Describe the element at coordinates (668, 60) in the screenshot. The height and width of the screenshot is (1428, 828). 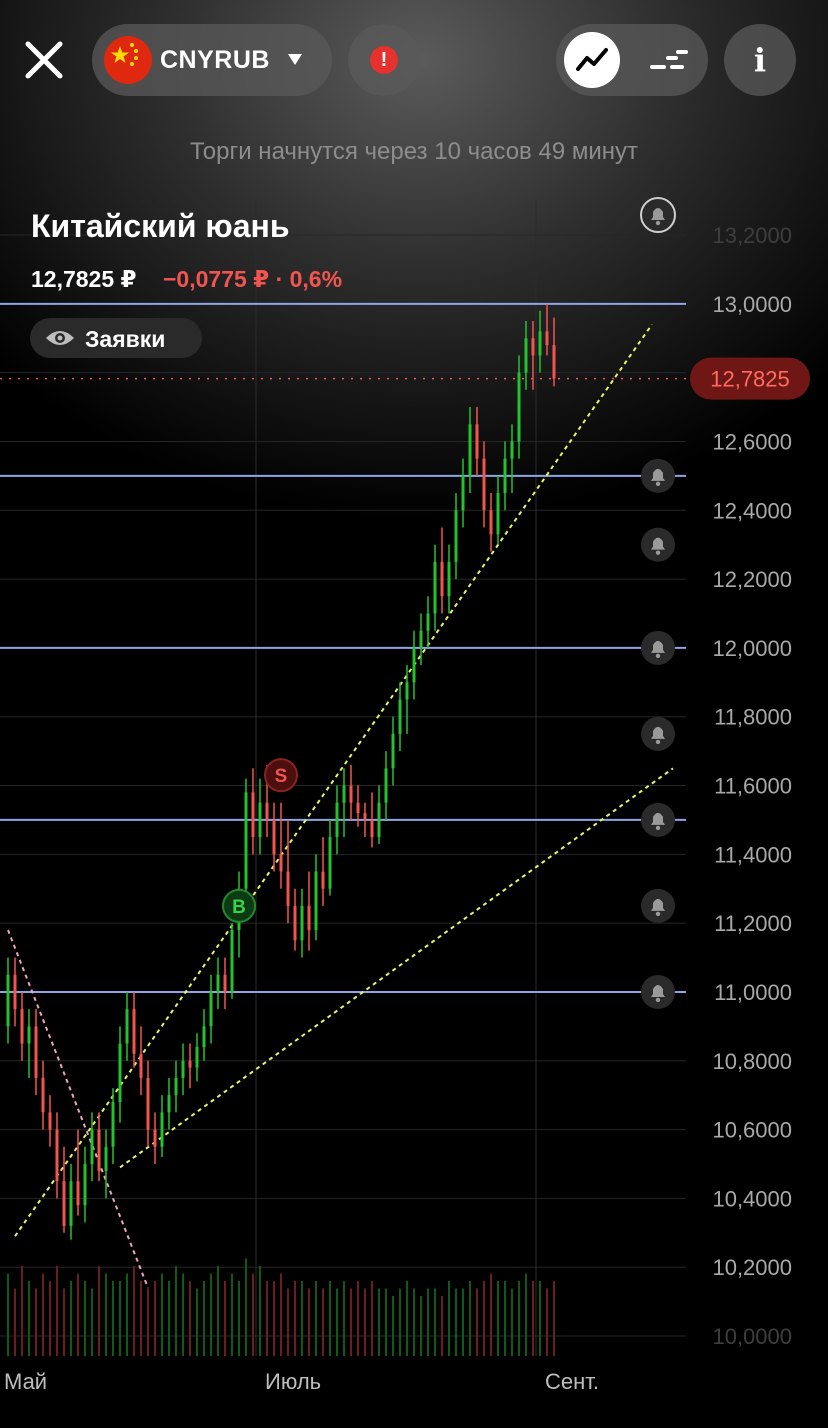
I see `candles-chart-icon` at that location.